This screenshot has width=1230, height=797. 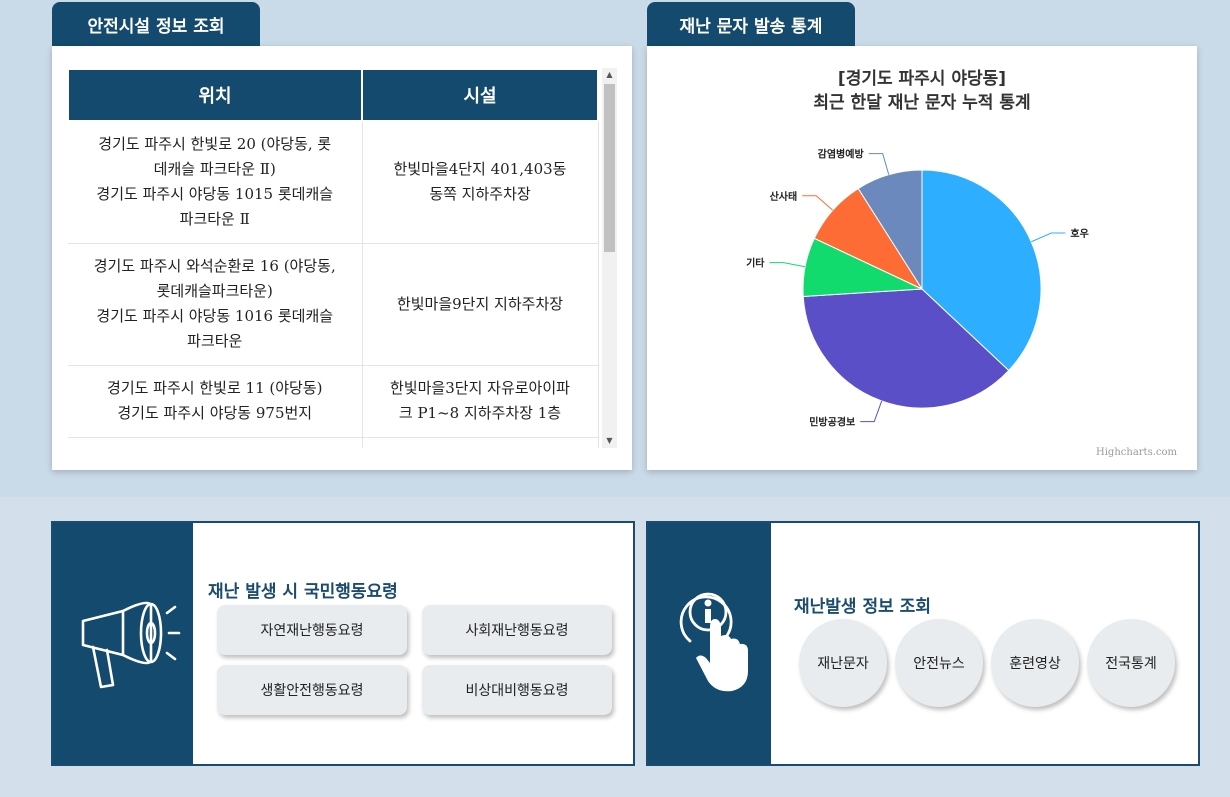 What do you see at coordinates (784, 196) in the screenshot?
I see `pie-label-3: 산사태` at bounding box center [784, 196].